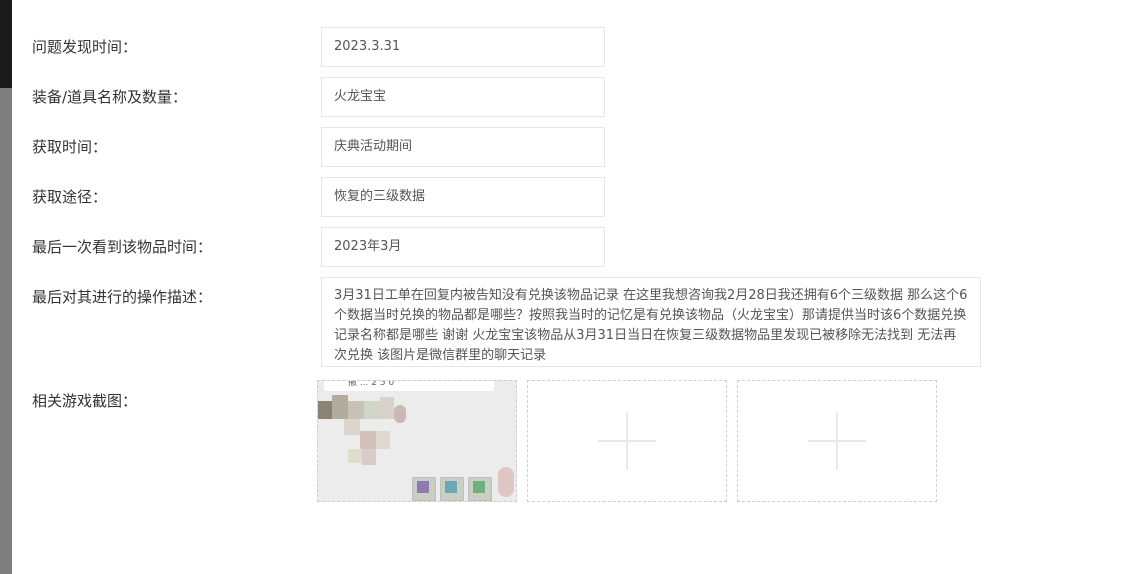 The width and height of the screenshot is (1135, 574). What do you see at coordinates (463, 197) in the screenshot?
I see `obtain-method-field: 恢复的三级数据` at bounding box center [463, 197].